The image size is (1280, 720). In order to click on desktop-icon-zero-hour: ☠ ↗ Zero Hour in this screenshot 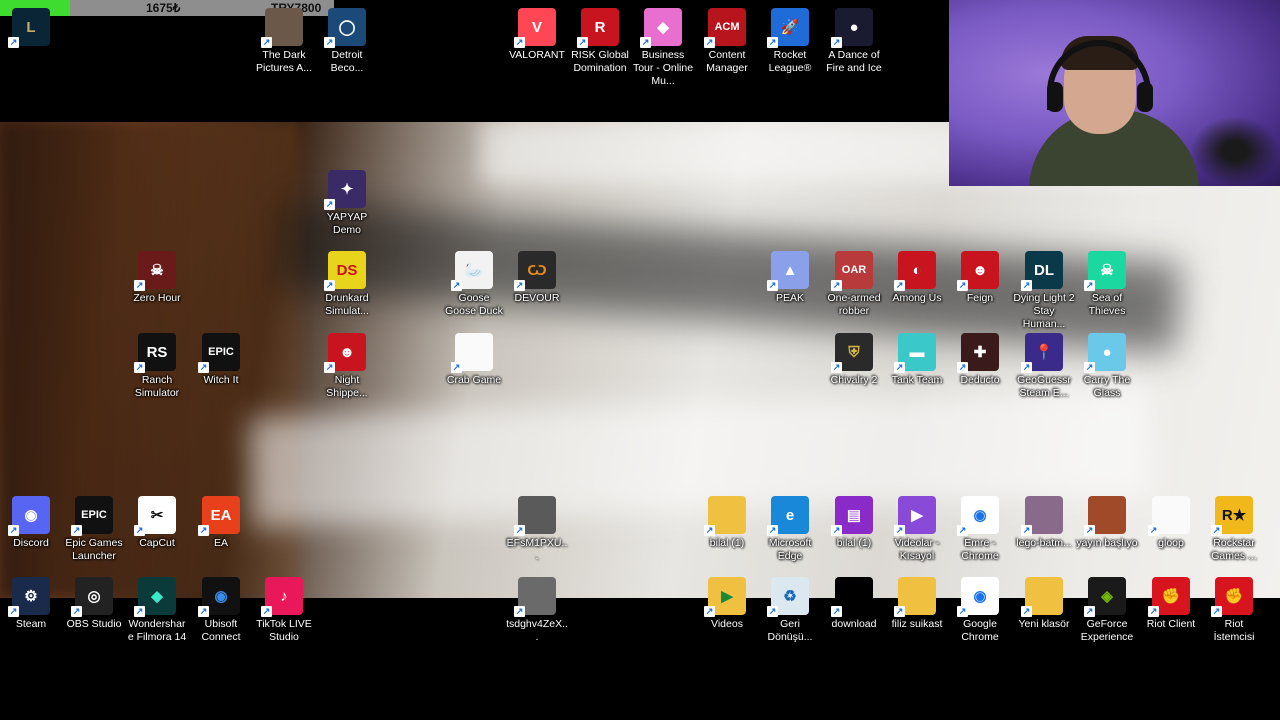, I will do `click(157, 276)`.